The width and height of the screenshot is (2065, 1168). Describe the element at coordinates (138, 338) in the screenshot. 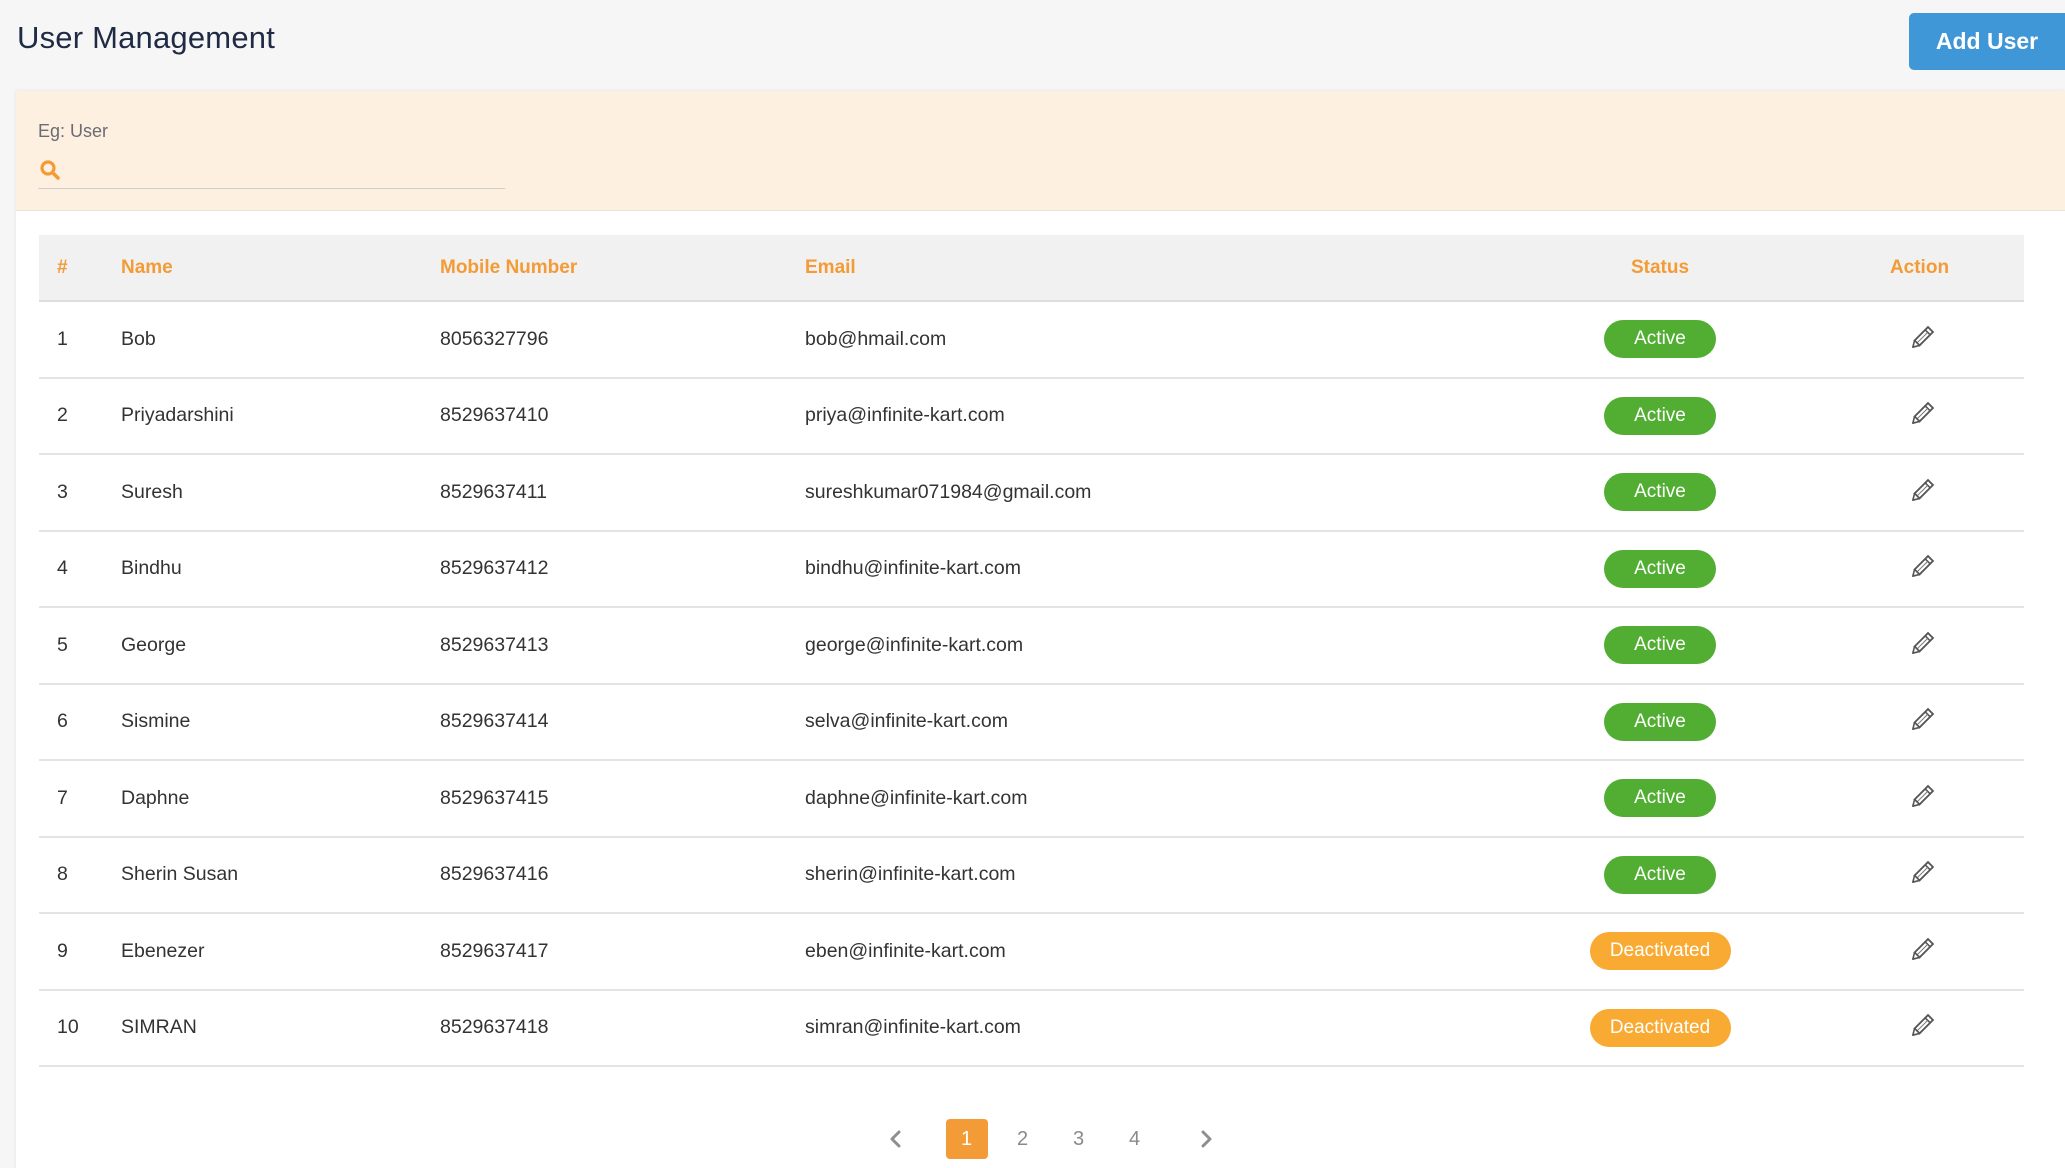

I see `cell-name: Bob` at that location.